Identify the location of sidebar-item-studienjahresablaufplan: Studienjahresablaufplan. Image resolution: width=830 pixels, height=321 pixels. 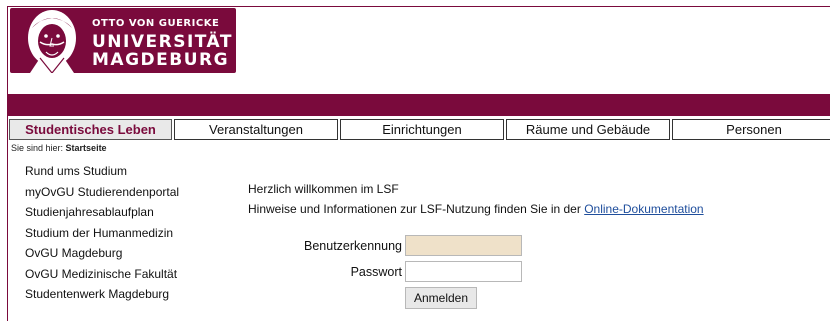
(101, 213).